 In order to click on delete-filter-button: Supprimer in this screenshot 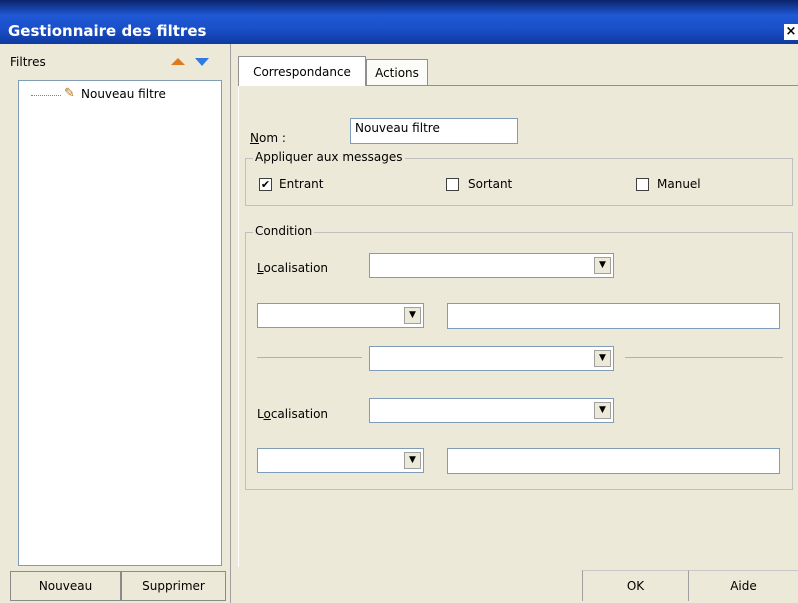, I will do `click(173, 586)`.